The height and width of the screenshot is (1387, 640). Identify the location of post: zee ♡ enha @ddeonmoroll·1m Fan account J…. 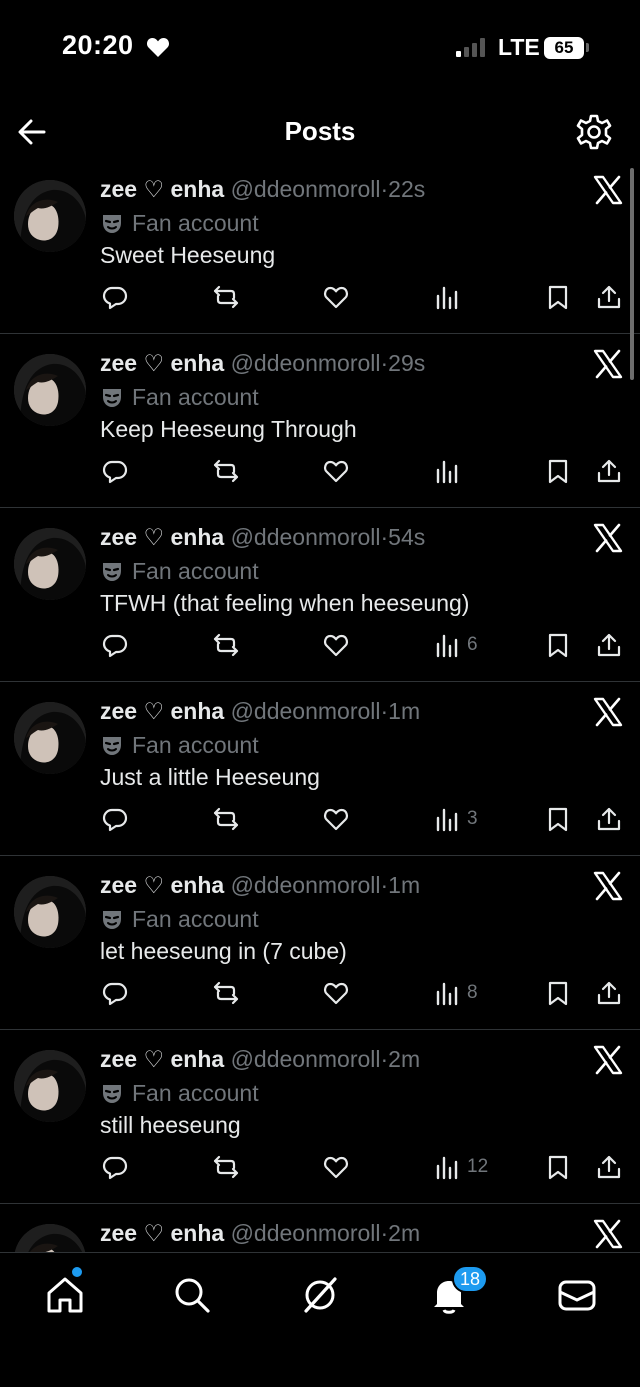
(320, 769).